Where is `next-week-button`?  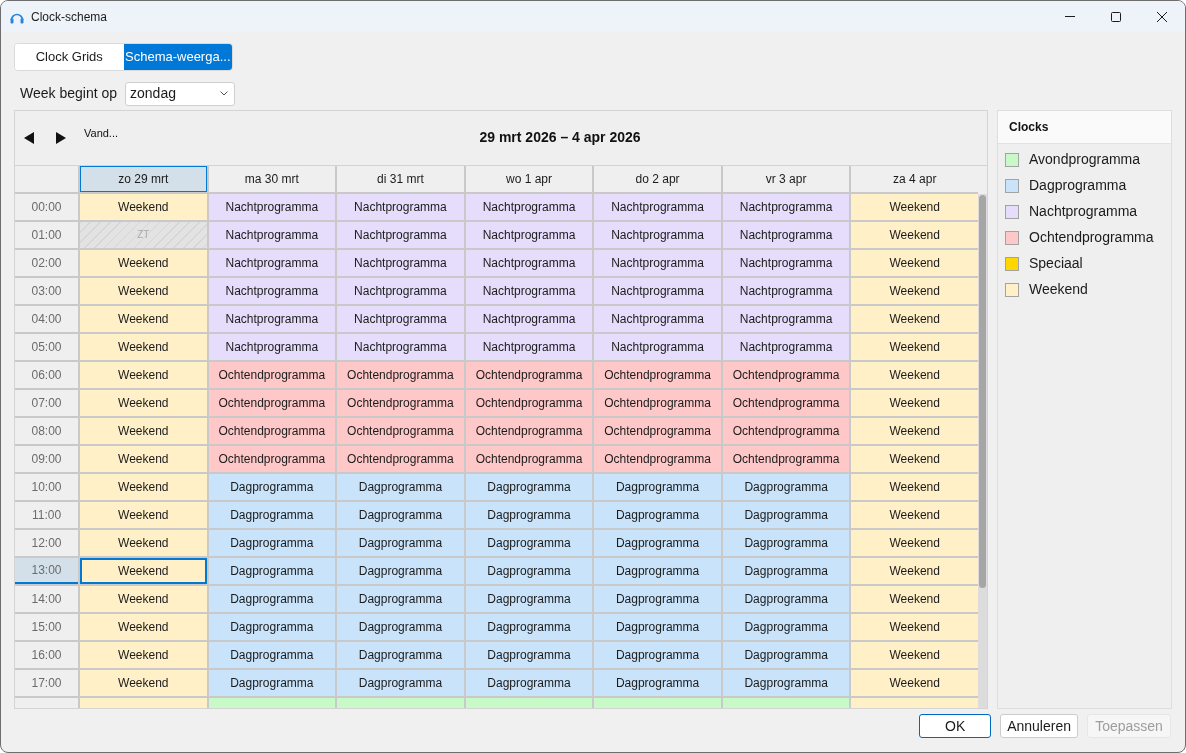
next-week-button is located at coordinates (61, 137).